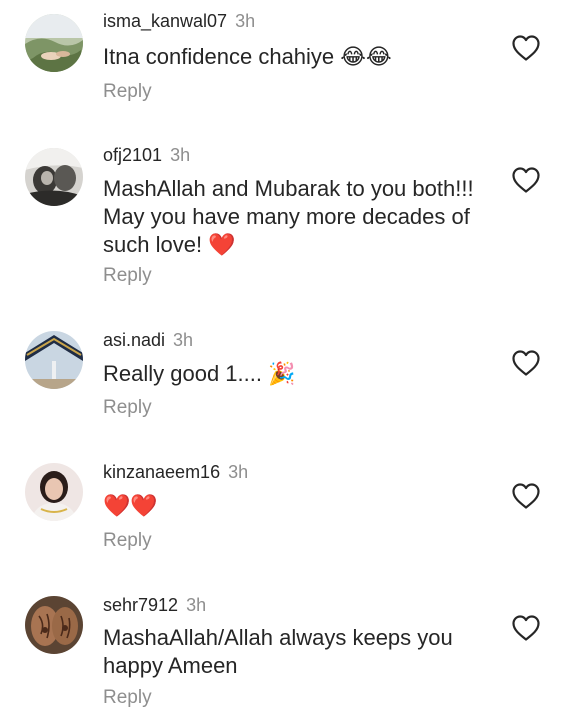 This screenshot has height=717, width=570. What do you see at coordinates (130, 505) in the screenshot?
I see `comment-text: ❤️❤️` at bounding box center [130, 505].